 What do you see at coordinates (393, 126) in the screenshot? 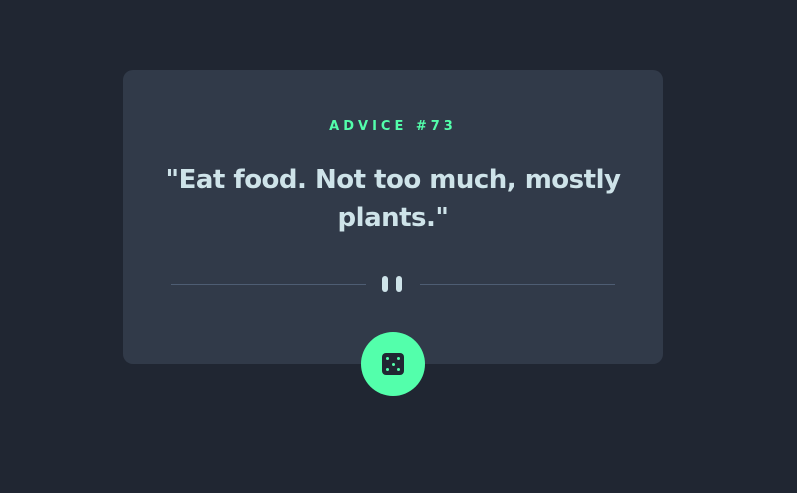
I see `advice-id-label: ADVICE #73` at bounding box center [393, 126].